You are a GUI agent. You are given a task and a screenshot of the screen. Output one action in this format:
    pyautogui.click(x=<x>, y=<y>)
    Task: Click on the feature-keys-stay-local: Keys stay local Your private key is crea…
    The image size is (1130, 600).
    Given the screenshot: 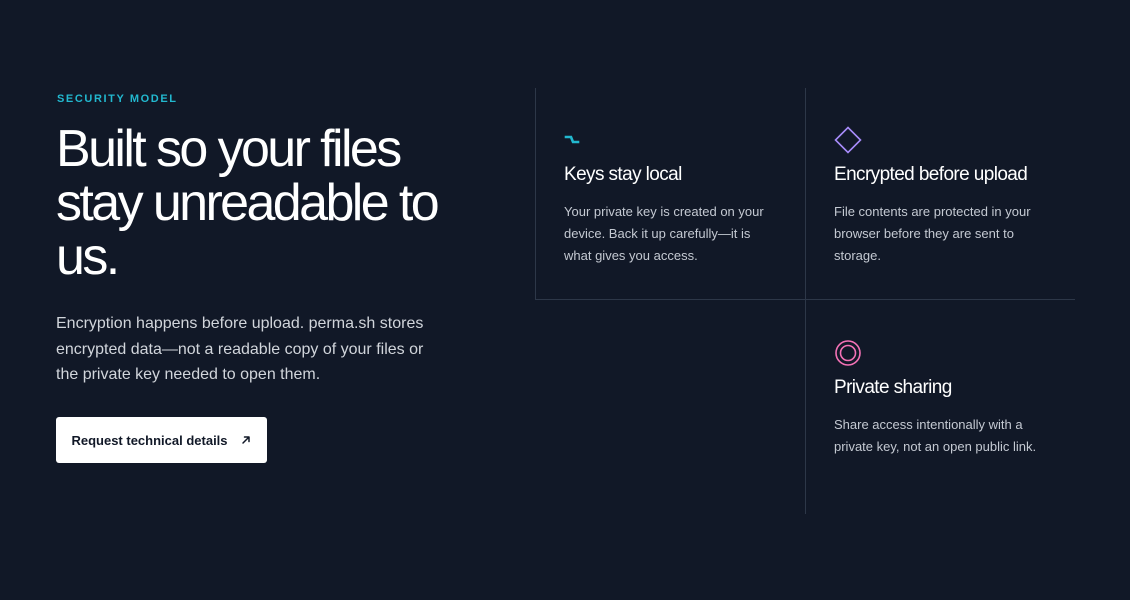 What is the action you would take?
    pyautogui.click(x=679, y=196)
    